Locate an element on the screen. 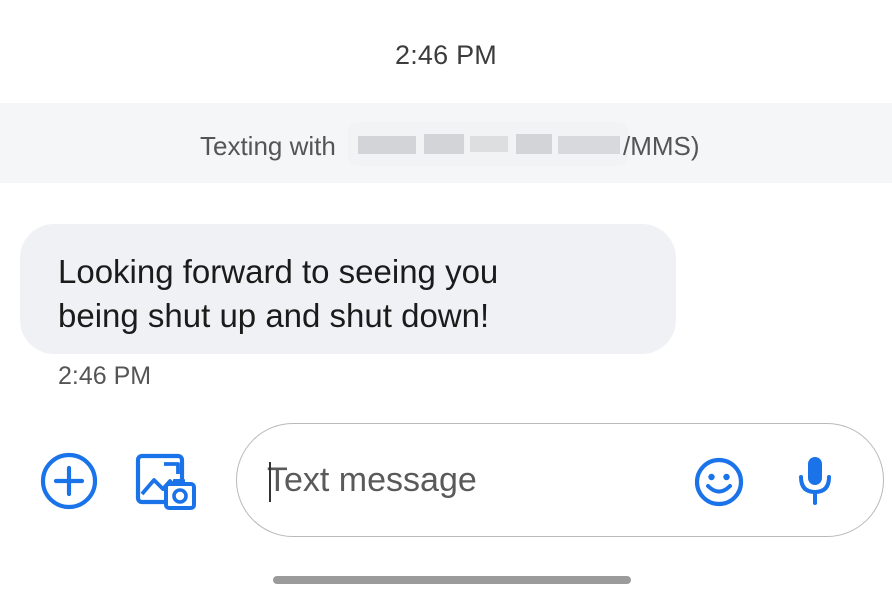 The height and width of the screenshot is (600, 892). message-composer is located at coordinates (560, 480).